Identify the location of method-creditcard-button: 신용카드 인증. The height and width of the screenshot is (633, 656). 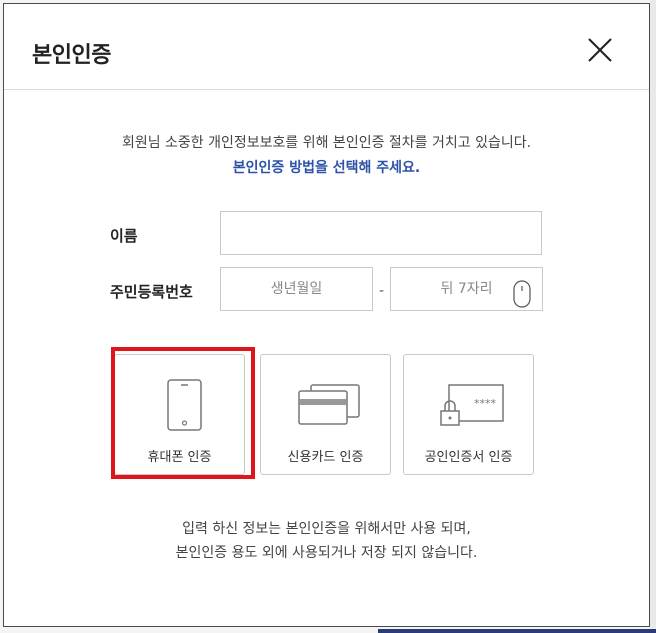
(325, 414).